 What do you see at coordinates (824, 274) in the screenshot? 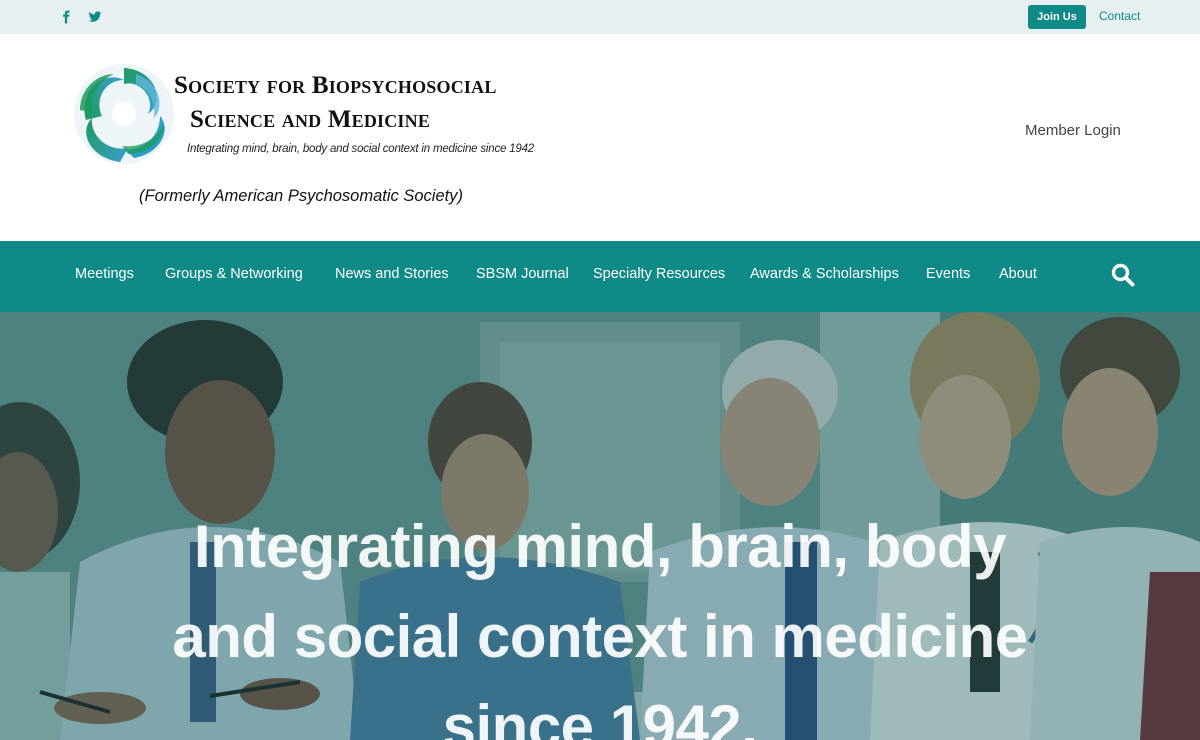
I see `nav-item-awards-scholarships: Awards & Scholarships` at bounding box center [824, 274].